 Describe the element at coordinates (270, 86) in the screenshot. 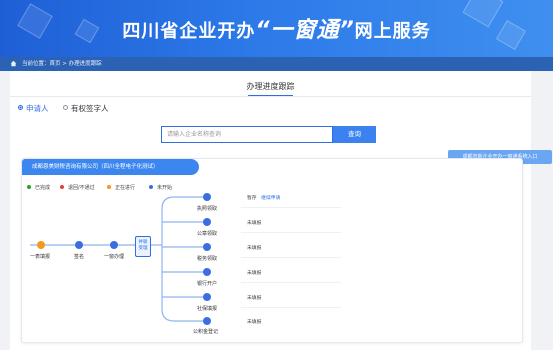

I see `page-title: 办理进度跟踪` at that location.